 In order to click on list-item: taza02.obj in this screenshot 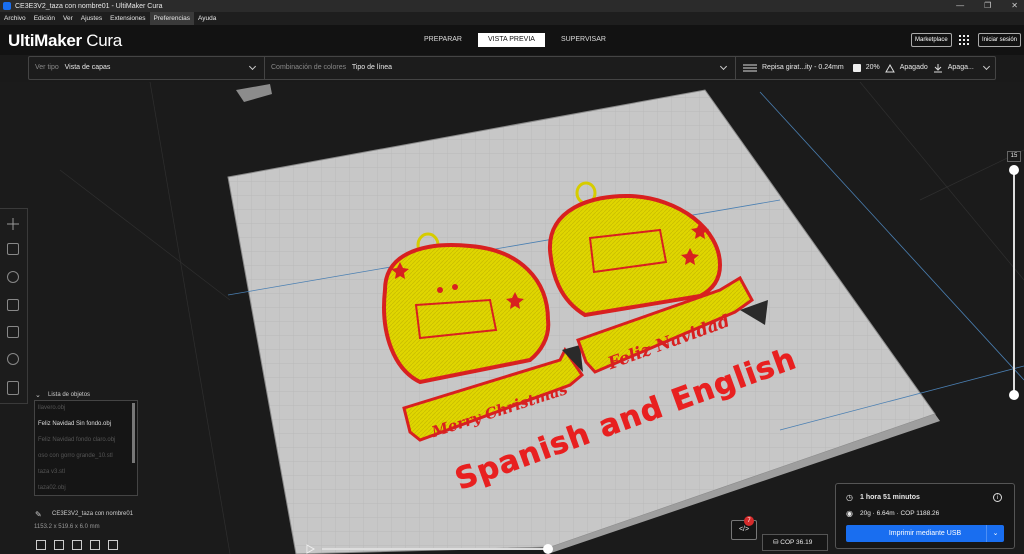, I will do `click(52, 488)`.